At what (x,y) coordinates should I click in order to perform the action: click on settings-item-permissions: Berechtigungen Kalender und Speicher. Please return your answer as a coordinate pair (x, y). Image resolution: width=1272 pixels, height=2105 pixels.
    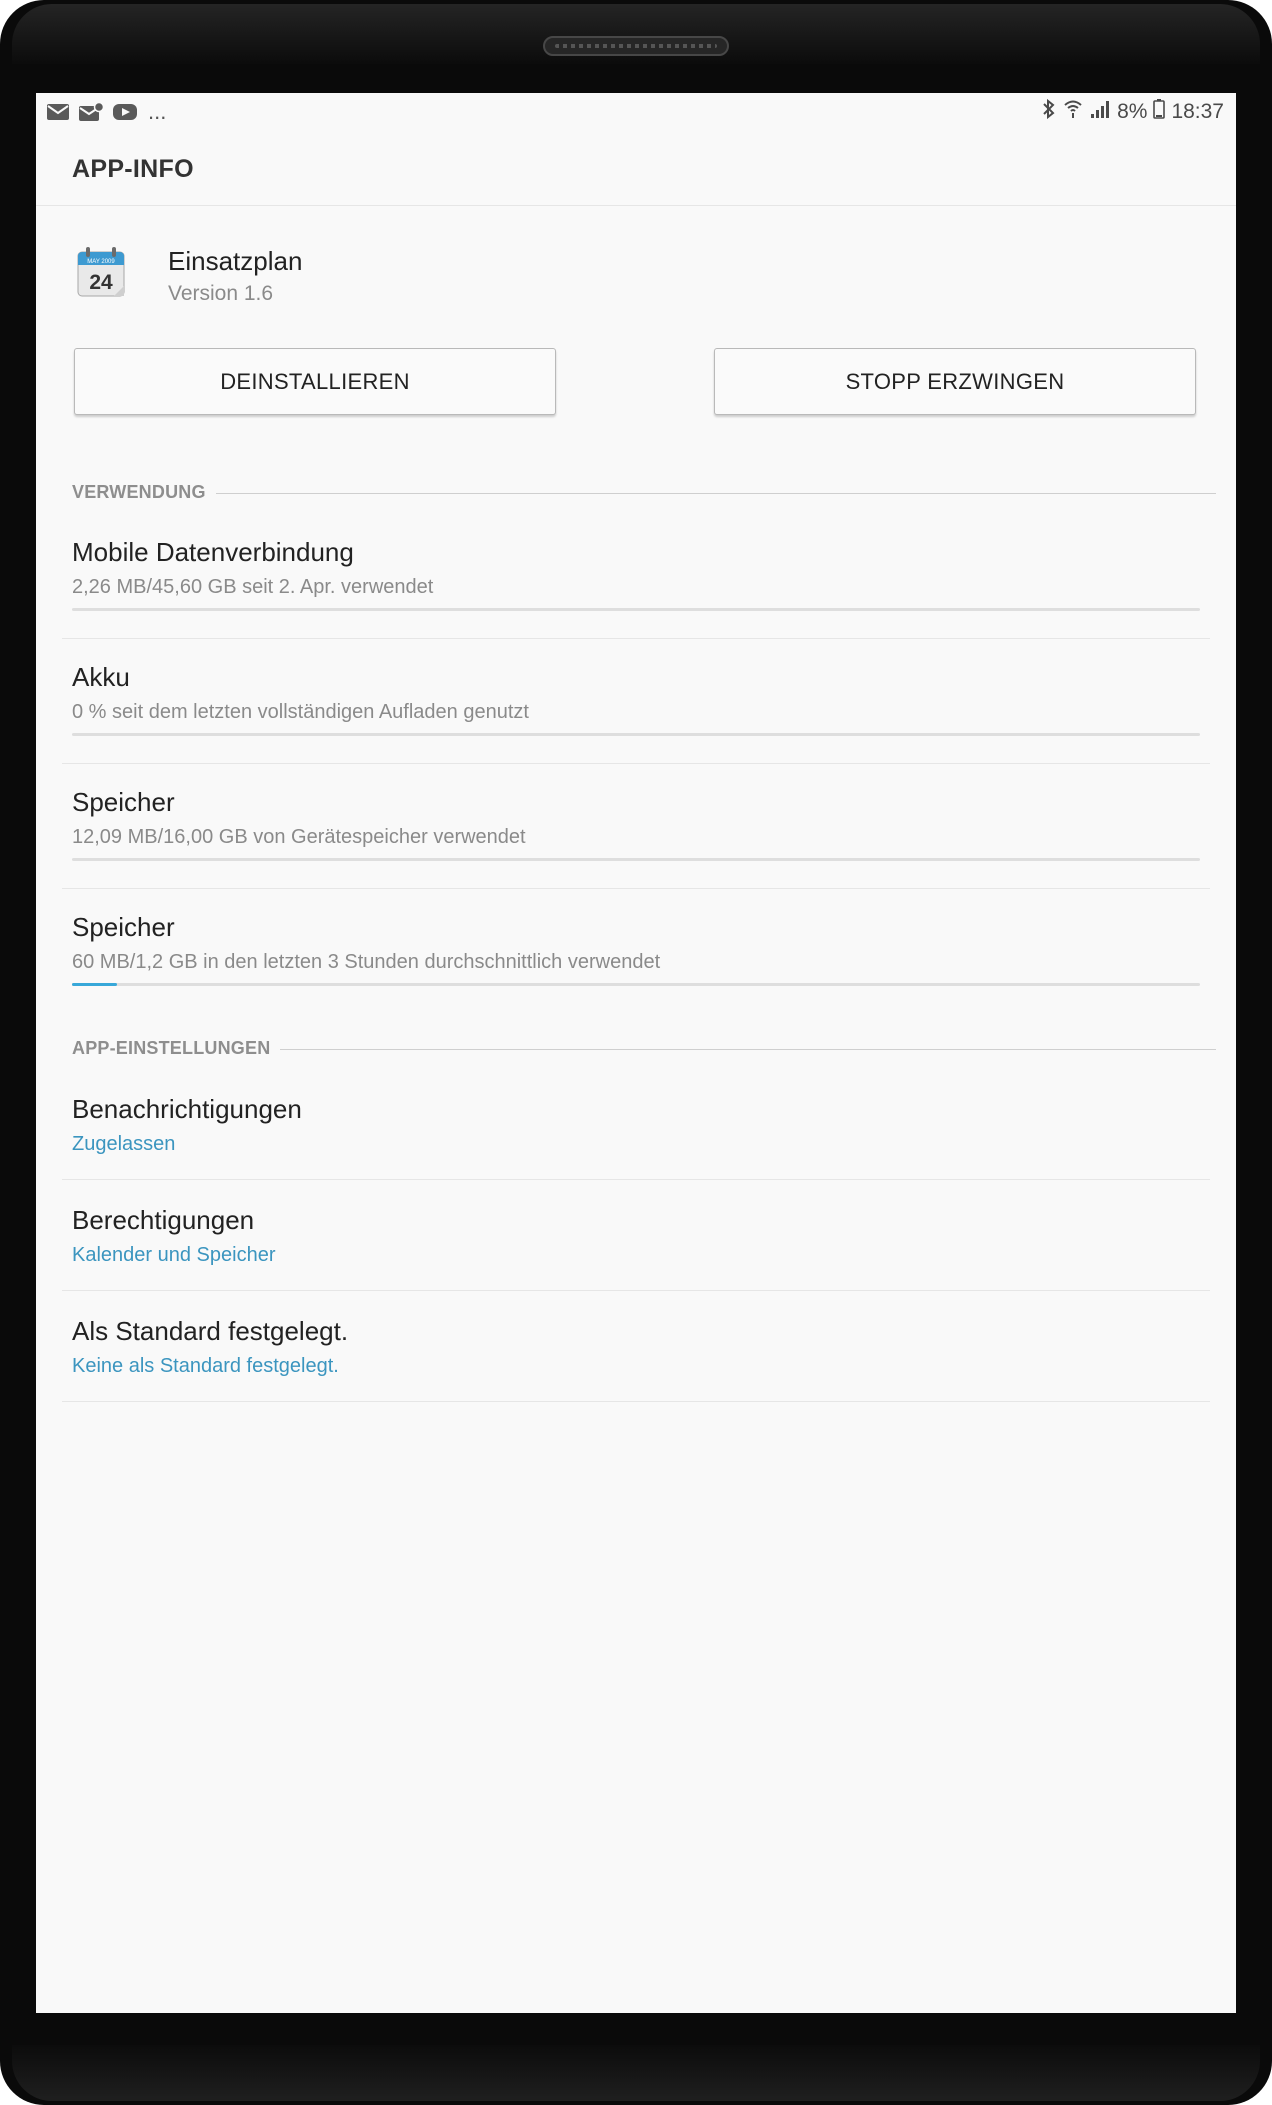
    Looking at the image, I should click on (637, 1236).